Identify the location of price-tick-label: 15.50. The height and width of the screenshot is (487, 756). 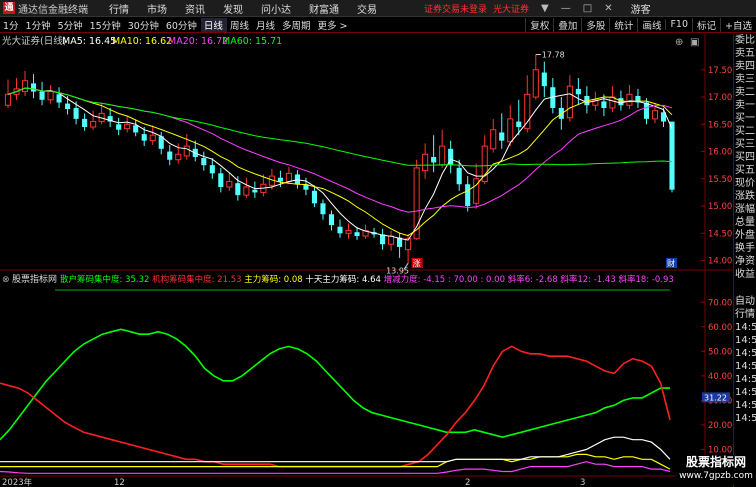
(720, 180).